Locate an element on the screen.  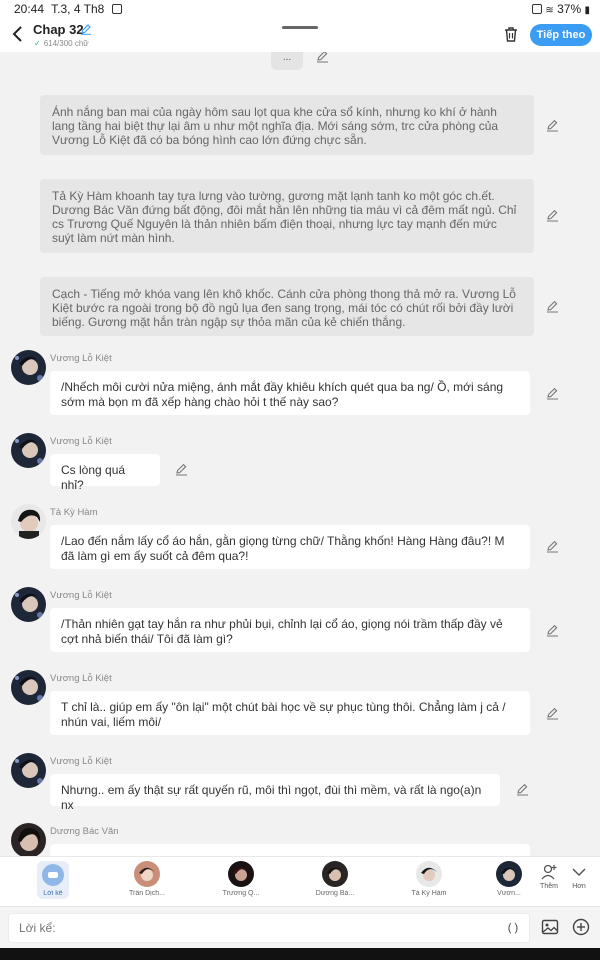
character-narrator: Lời kể is located at coordinates (53, 880).